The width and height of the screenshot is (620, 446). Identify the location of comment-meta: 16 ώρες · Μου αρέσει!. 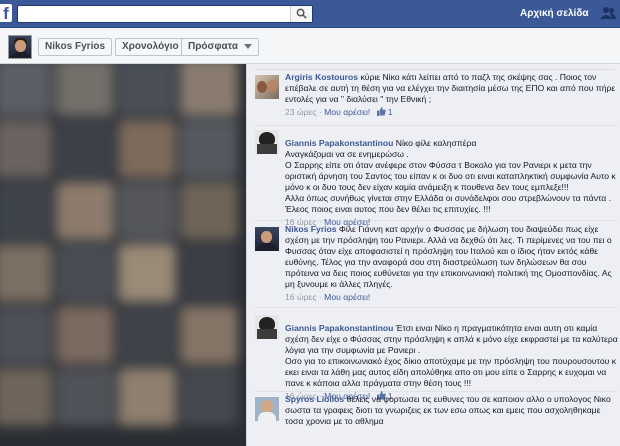
(328, 297).